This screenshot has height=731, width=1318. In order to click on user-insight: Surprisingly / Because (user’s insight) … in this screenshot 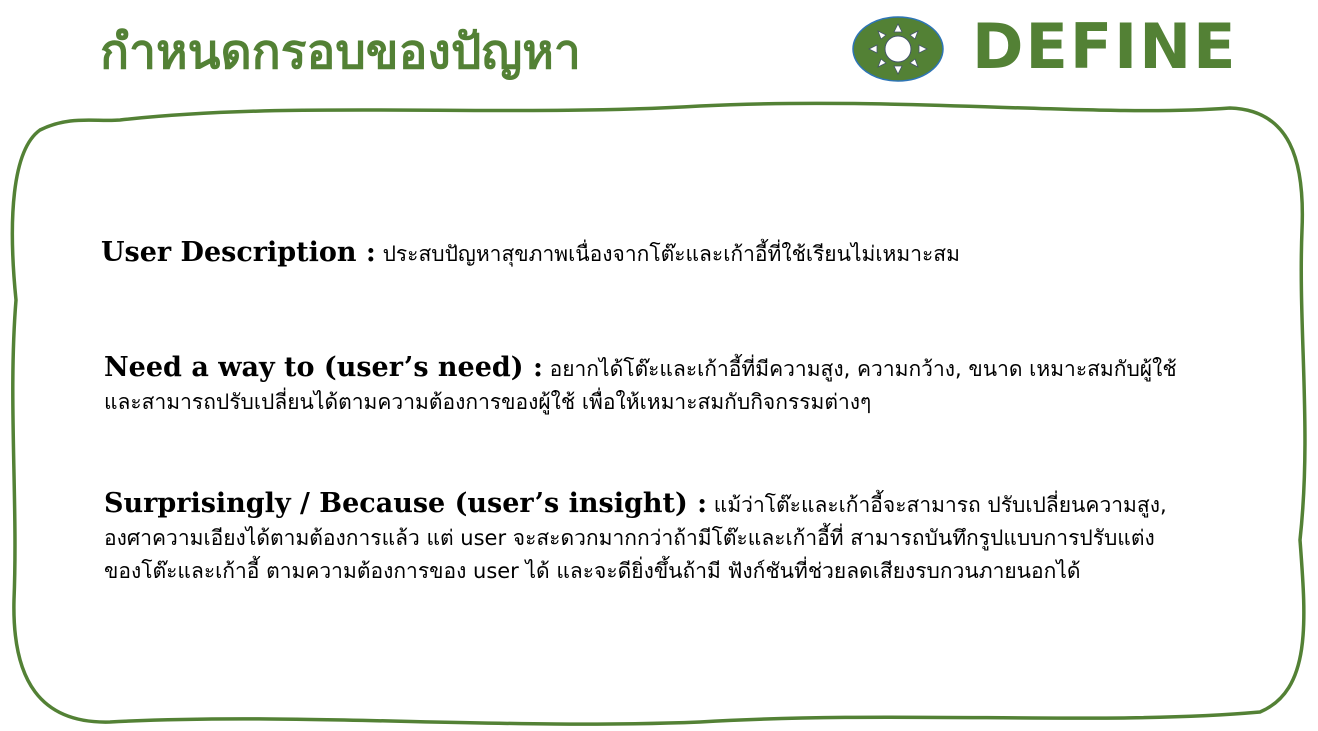, I will do `click(644, 537)`.